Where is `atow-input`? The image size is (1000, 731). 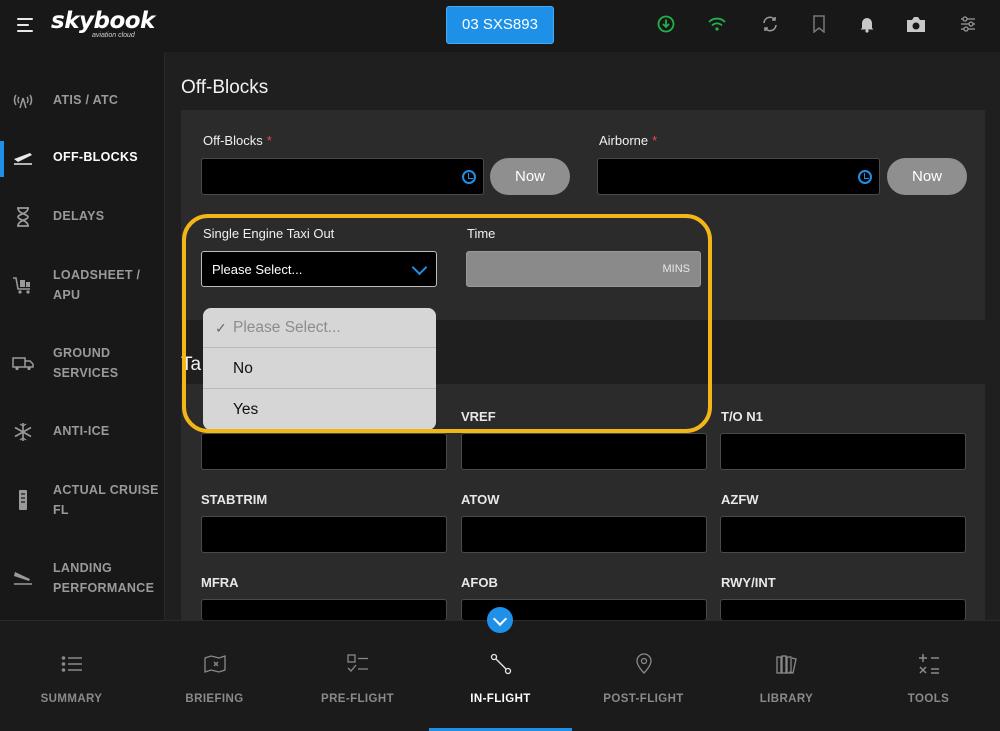 atow-input is located at coordinates (584, 534).